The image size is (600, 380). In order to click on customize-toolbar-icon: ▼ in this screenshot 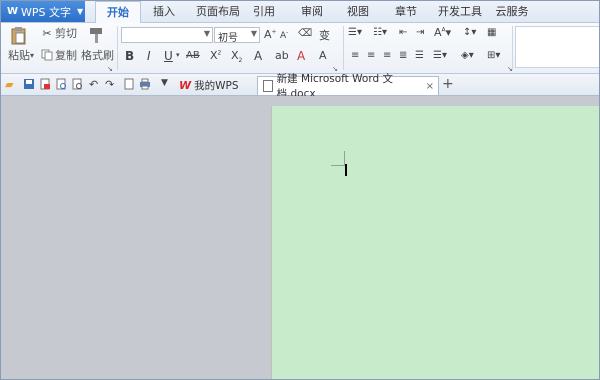, I will do `click(167, 84)`.